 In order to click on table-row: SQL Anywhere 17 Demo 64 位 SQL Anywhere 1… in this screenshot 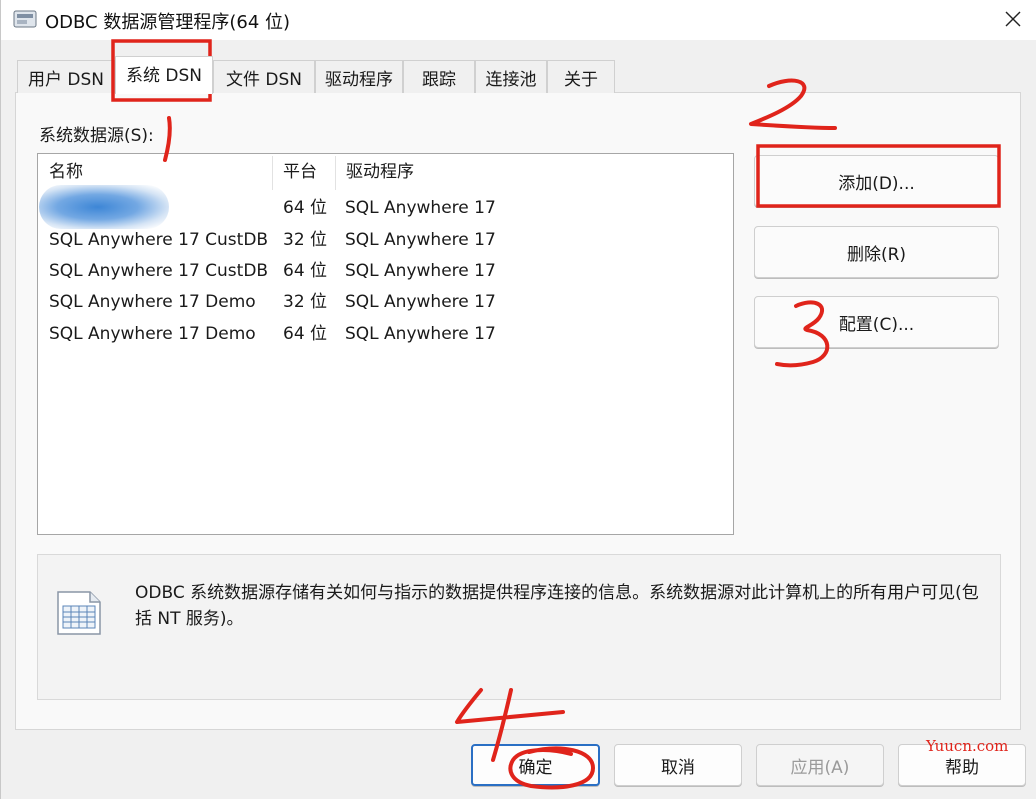, I will do `click(386, 334)`.